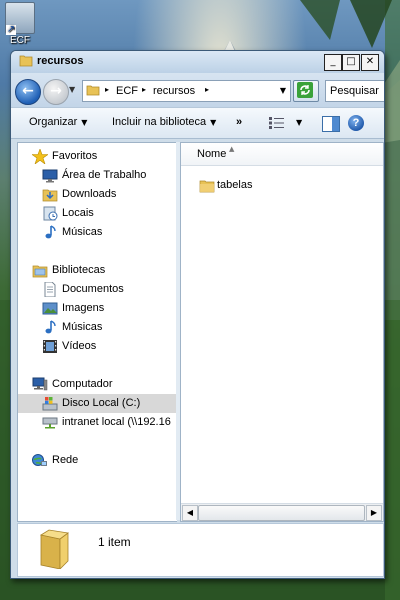 This screenshot has width=400, height=600. What do you see at coordinates (101, 403) in the screenshot?
I see `sidebar-item-label: Disco Local (C:)` at bounding box center [101, 403].